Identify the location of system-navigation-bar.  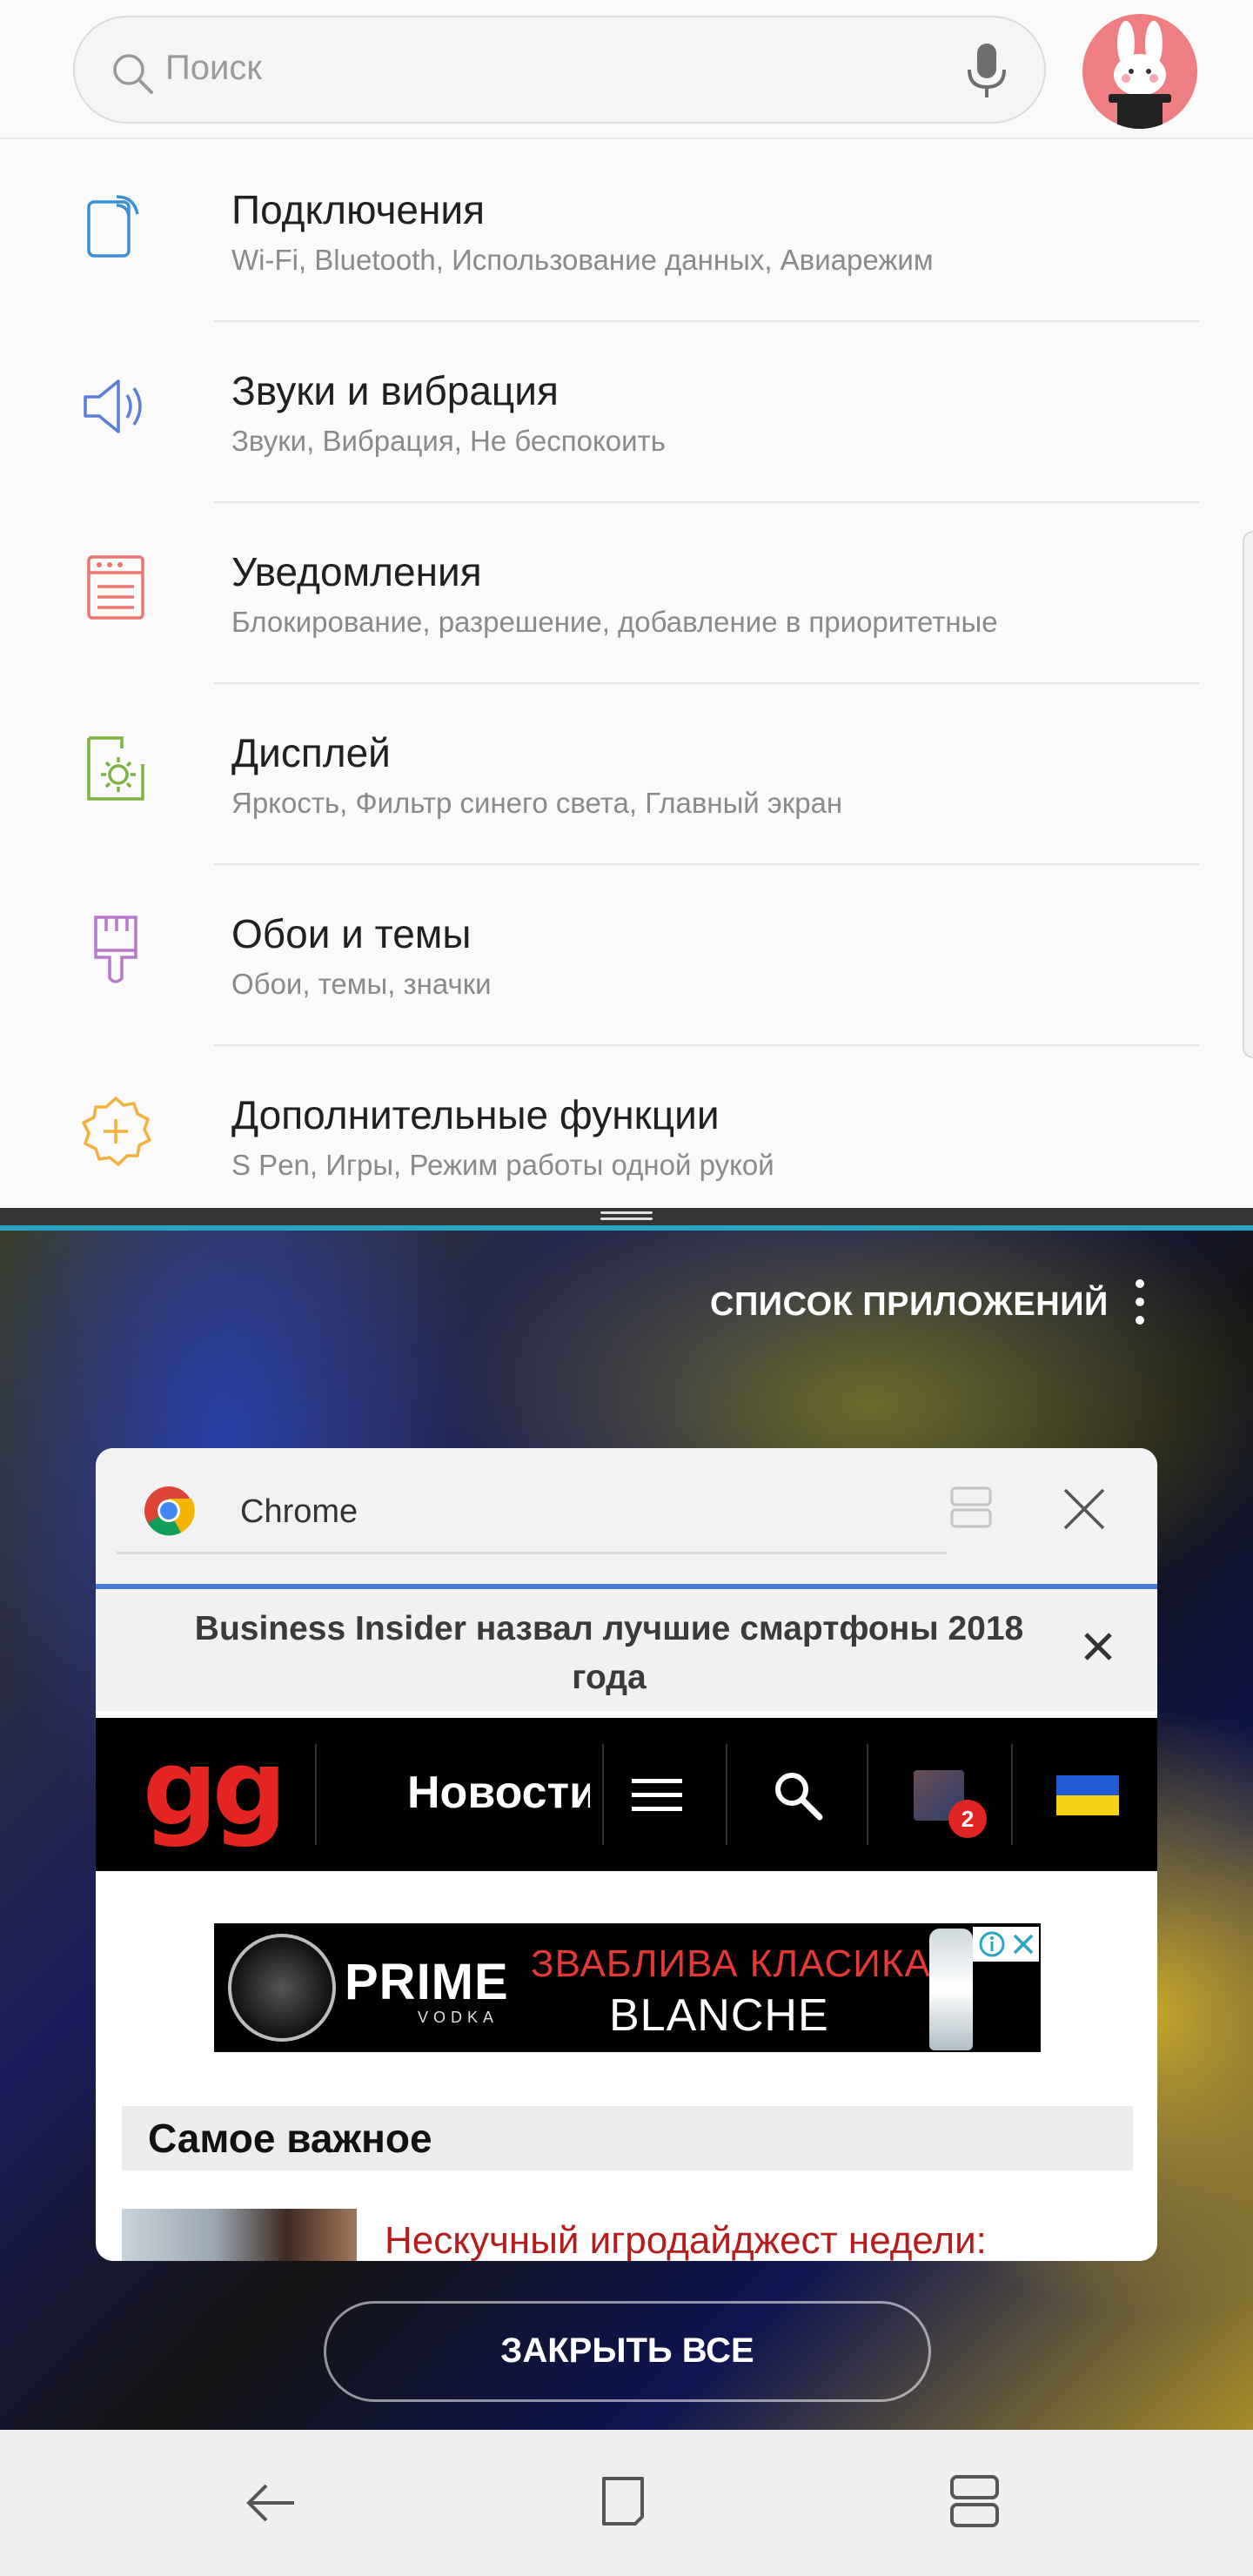
(626, 2503).